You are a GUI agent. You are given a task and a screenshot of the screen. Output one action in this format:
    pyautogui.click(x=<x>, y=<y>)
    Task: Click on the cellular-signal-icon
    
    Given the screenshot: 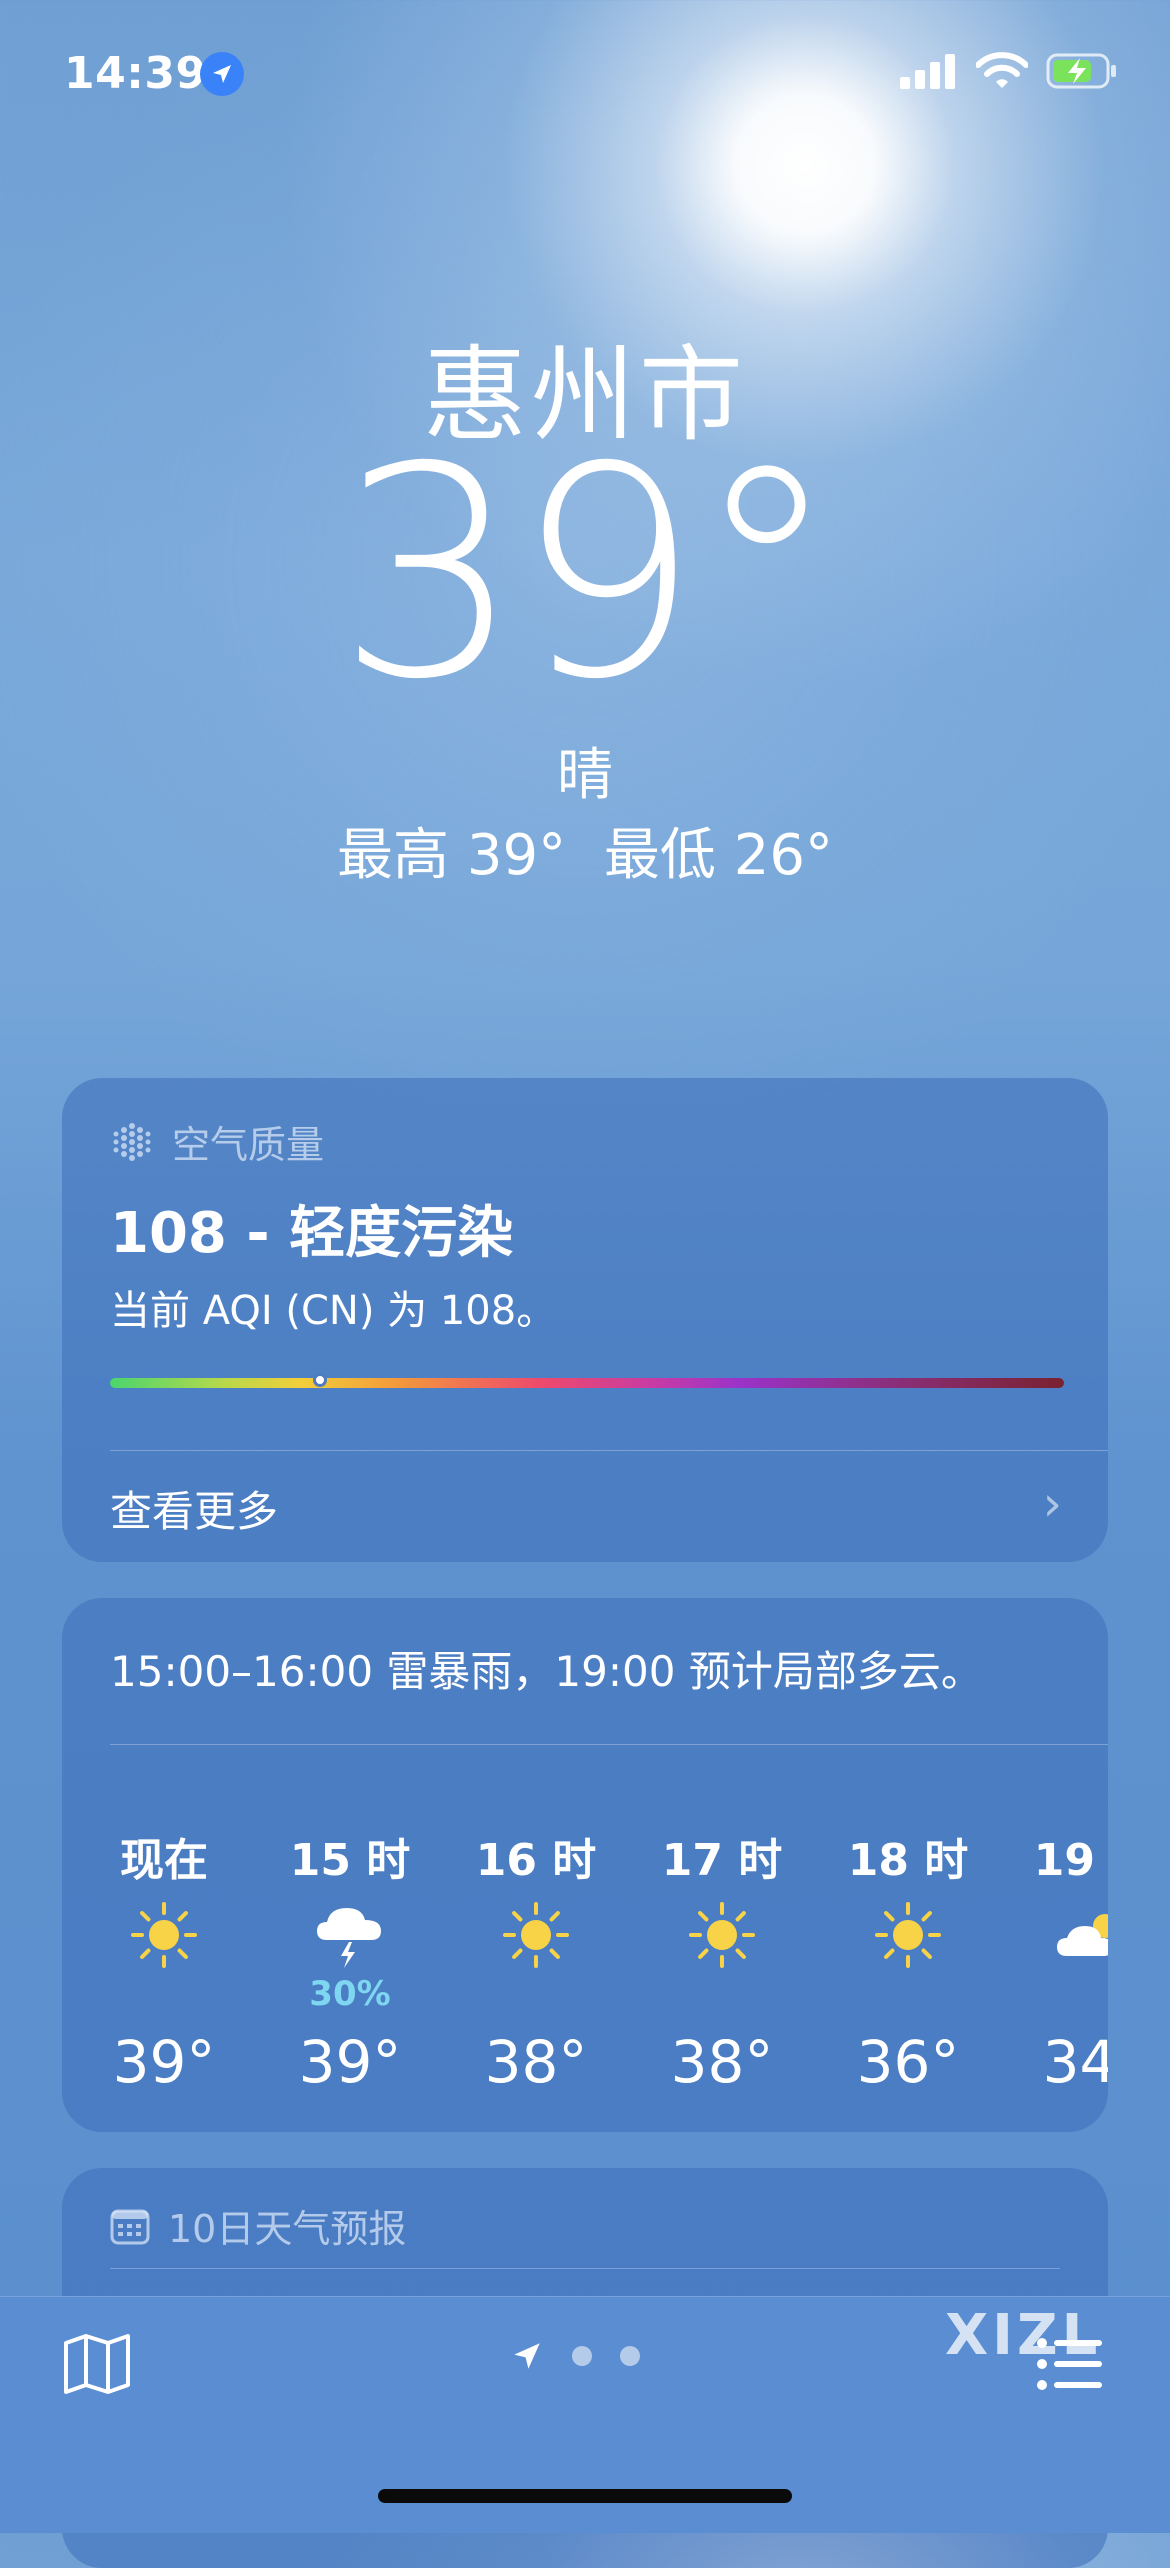 What is the action you would take?
    pyautogui.click(x=927, y=71)
    